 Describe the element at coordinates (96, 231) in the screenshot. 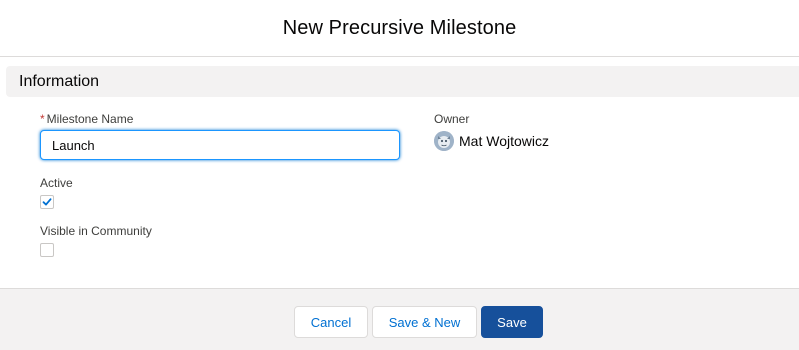

I see `visible-in-community-label: Visible in Community` at that location.